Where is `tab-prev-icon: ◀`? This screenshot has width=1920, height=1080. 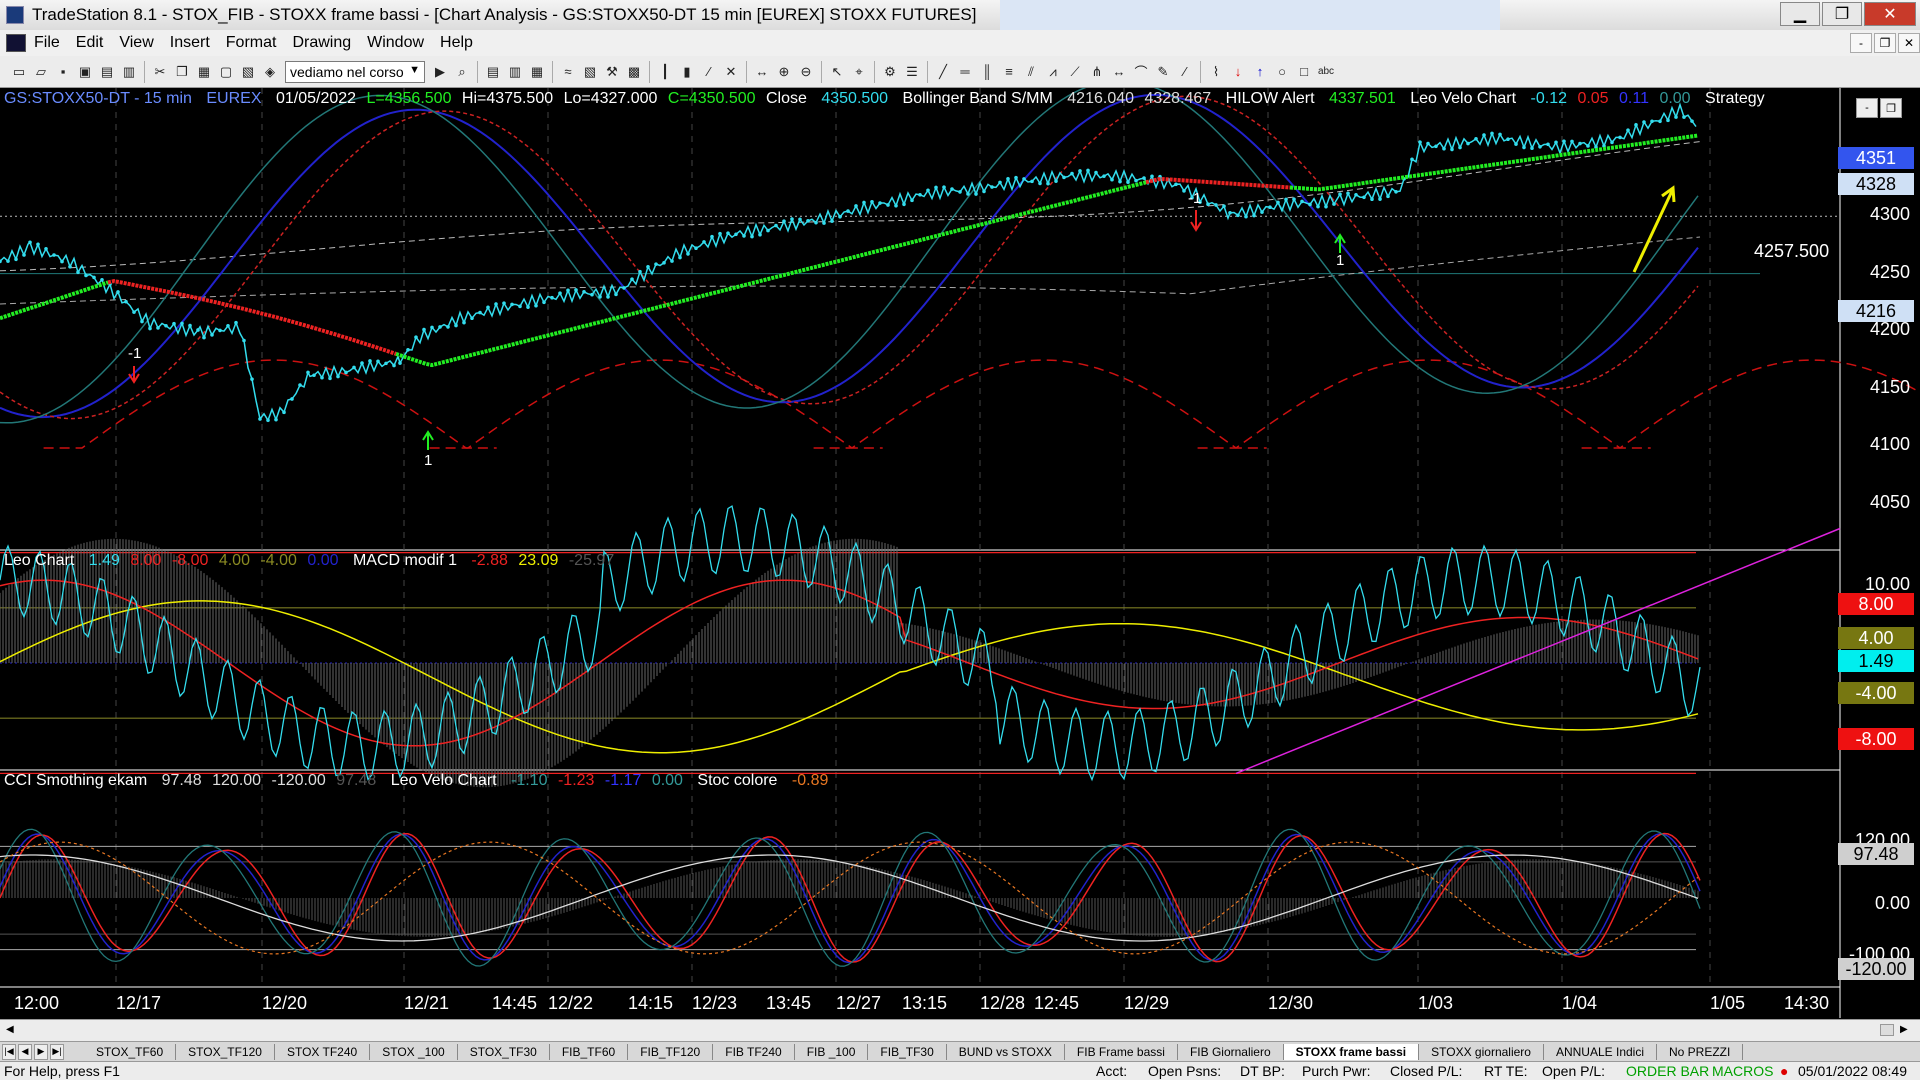
tab-prev-icon: ◀ is located at coordinates (25, 1051).